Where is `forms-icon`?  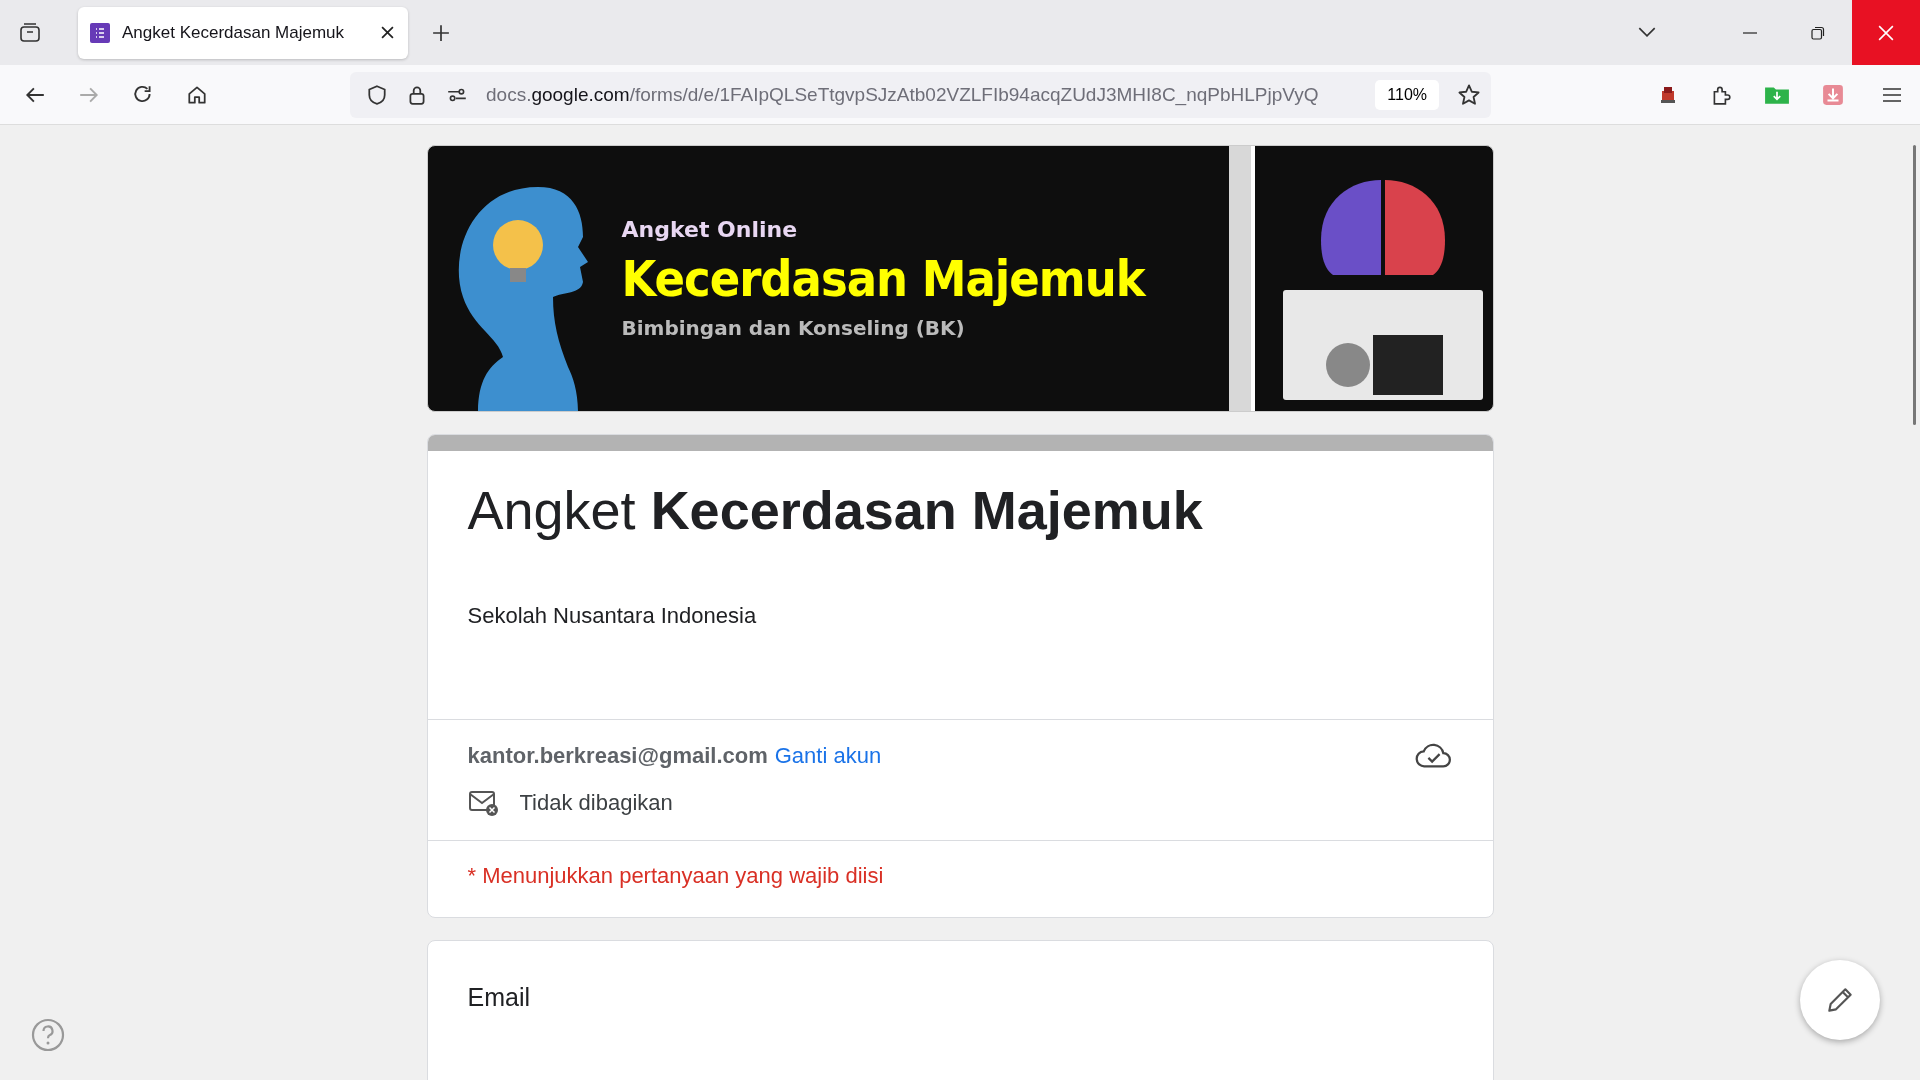 forms-icon is located at coordinates (100, 32).